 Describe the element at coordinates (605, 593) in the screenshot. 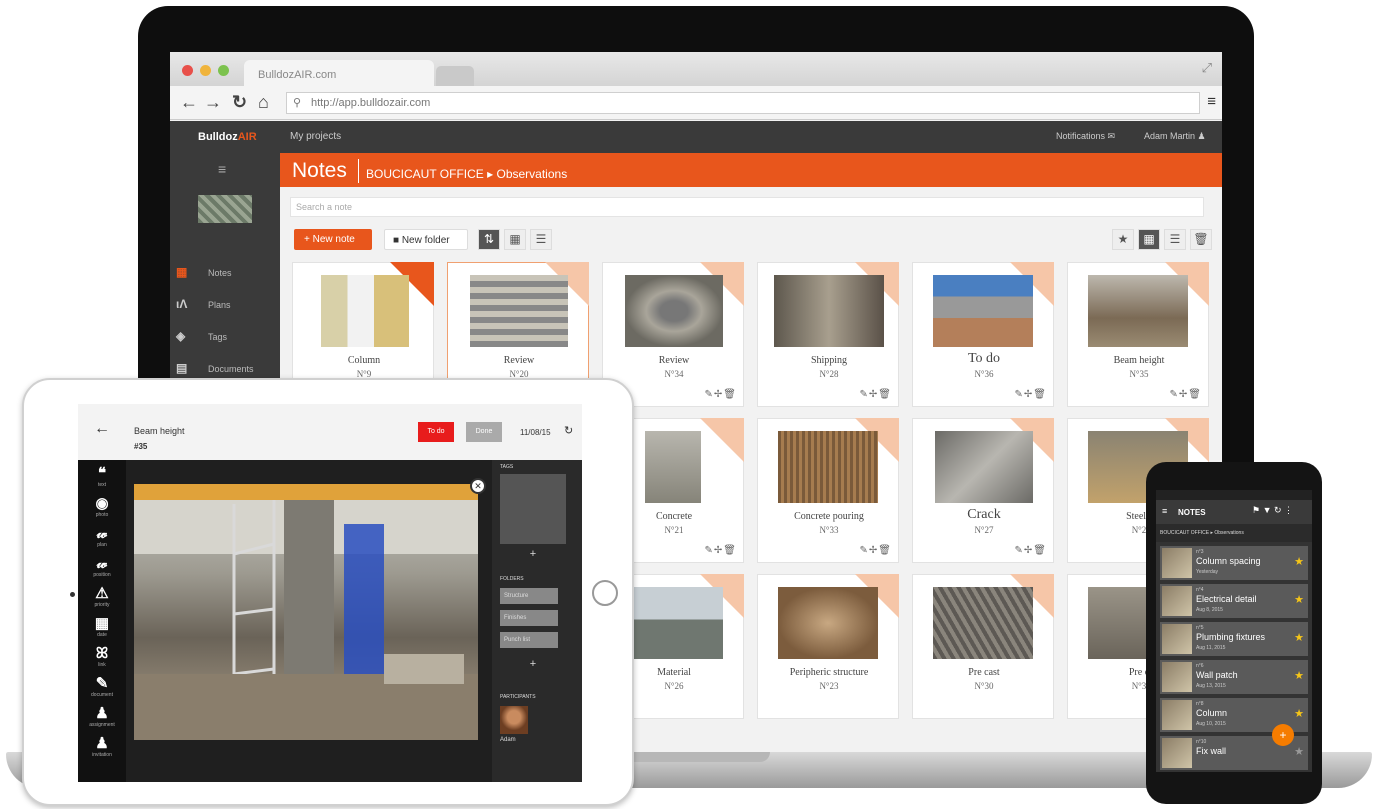

I see `tablet-home-button` at that location.